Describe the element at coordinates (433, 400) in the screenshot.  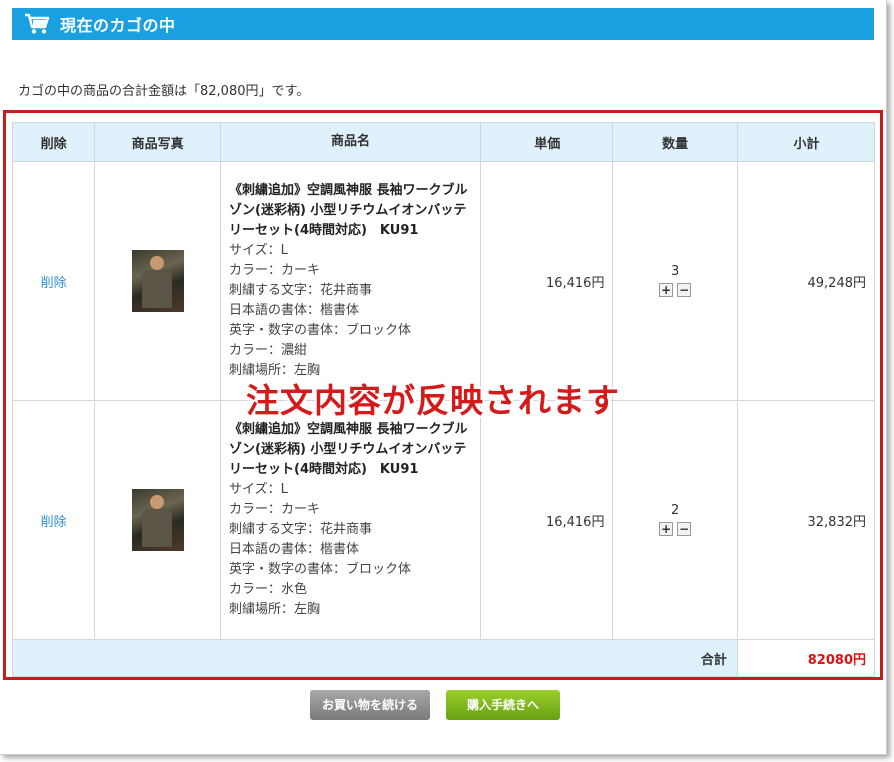
I see `annotation-overlay: 注文内容が反映されます` at that location.